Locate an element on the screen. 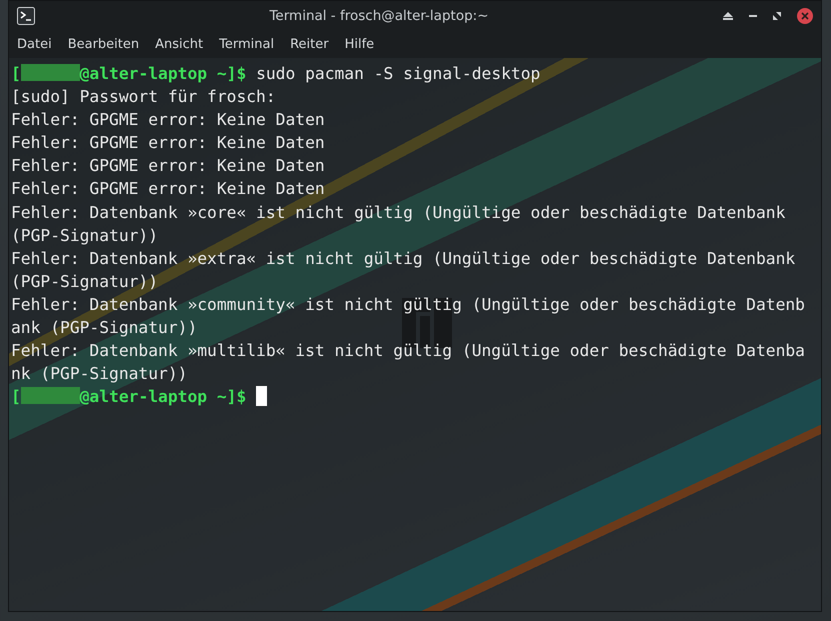 This screenshot has width=831, height=621. menu-item: Hilfe is located at coordinates (359, 44).